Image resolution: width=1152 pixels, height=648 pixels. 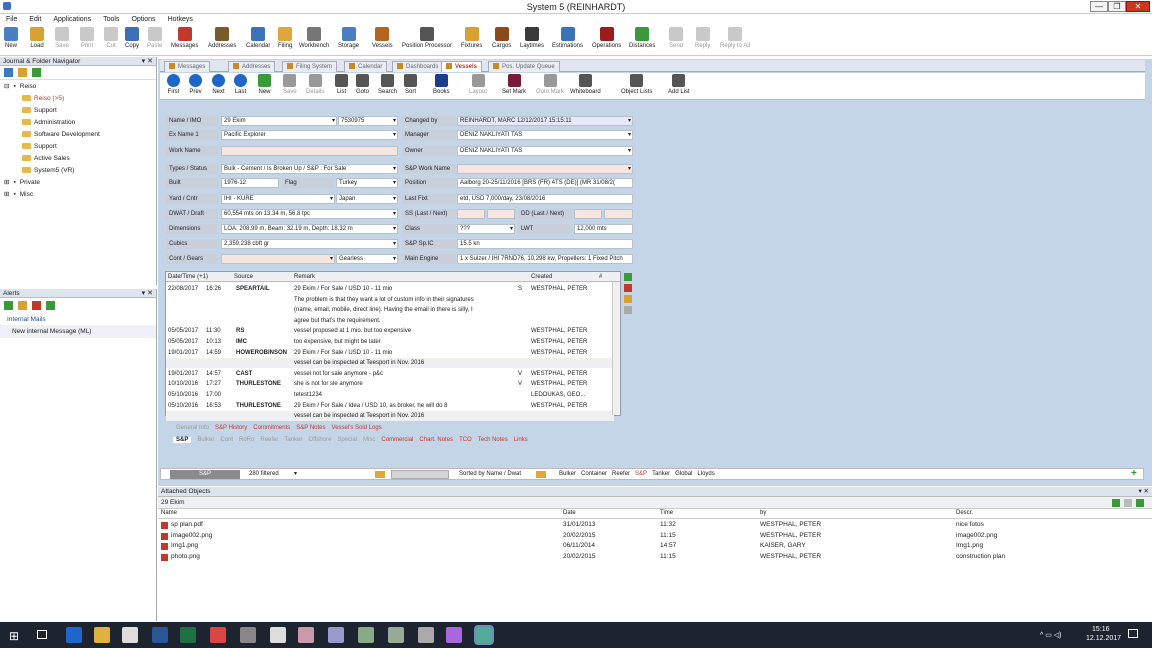 I want to click on category-tab: TCO, so click(x=465, y=440).